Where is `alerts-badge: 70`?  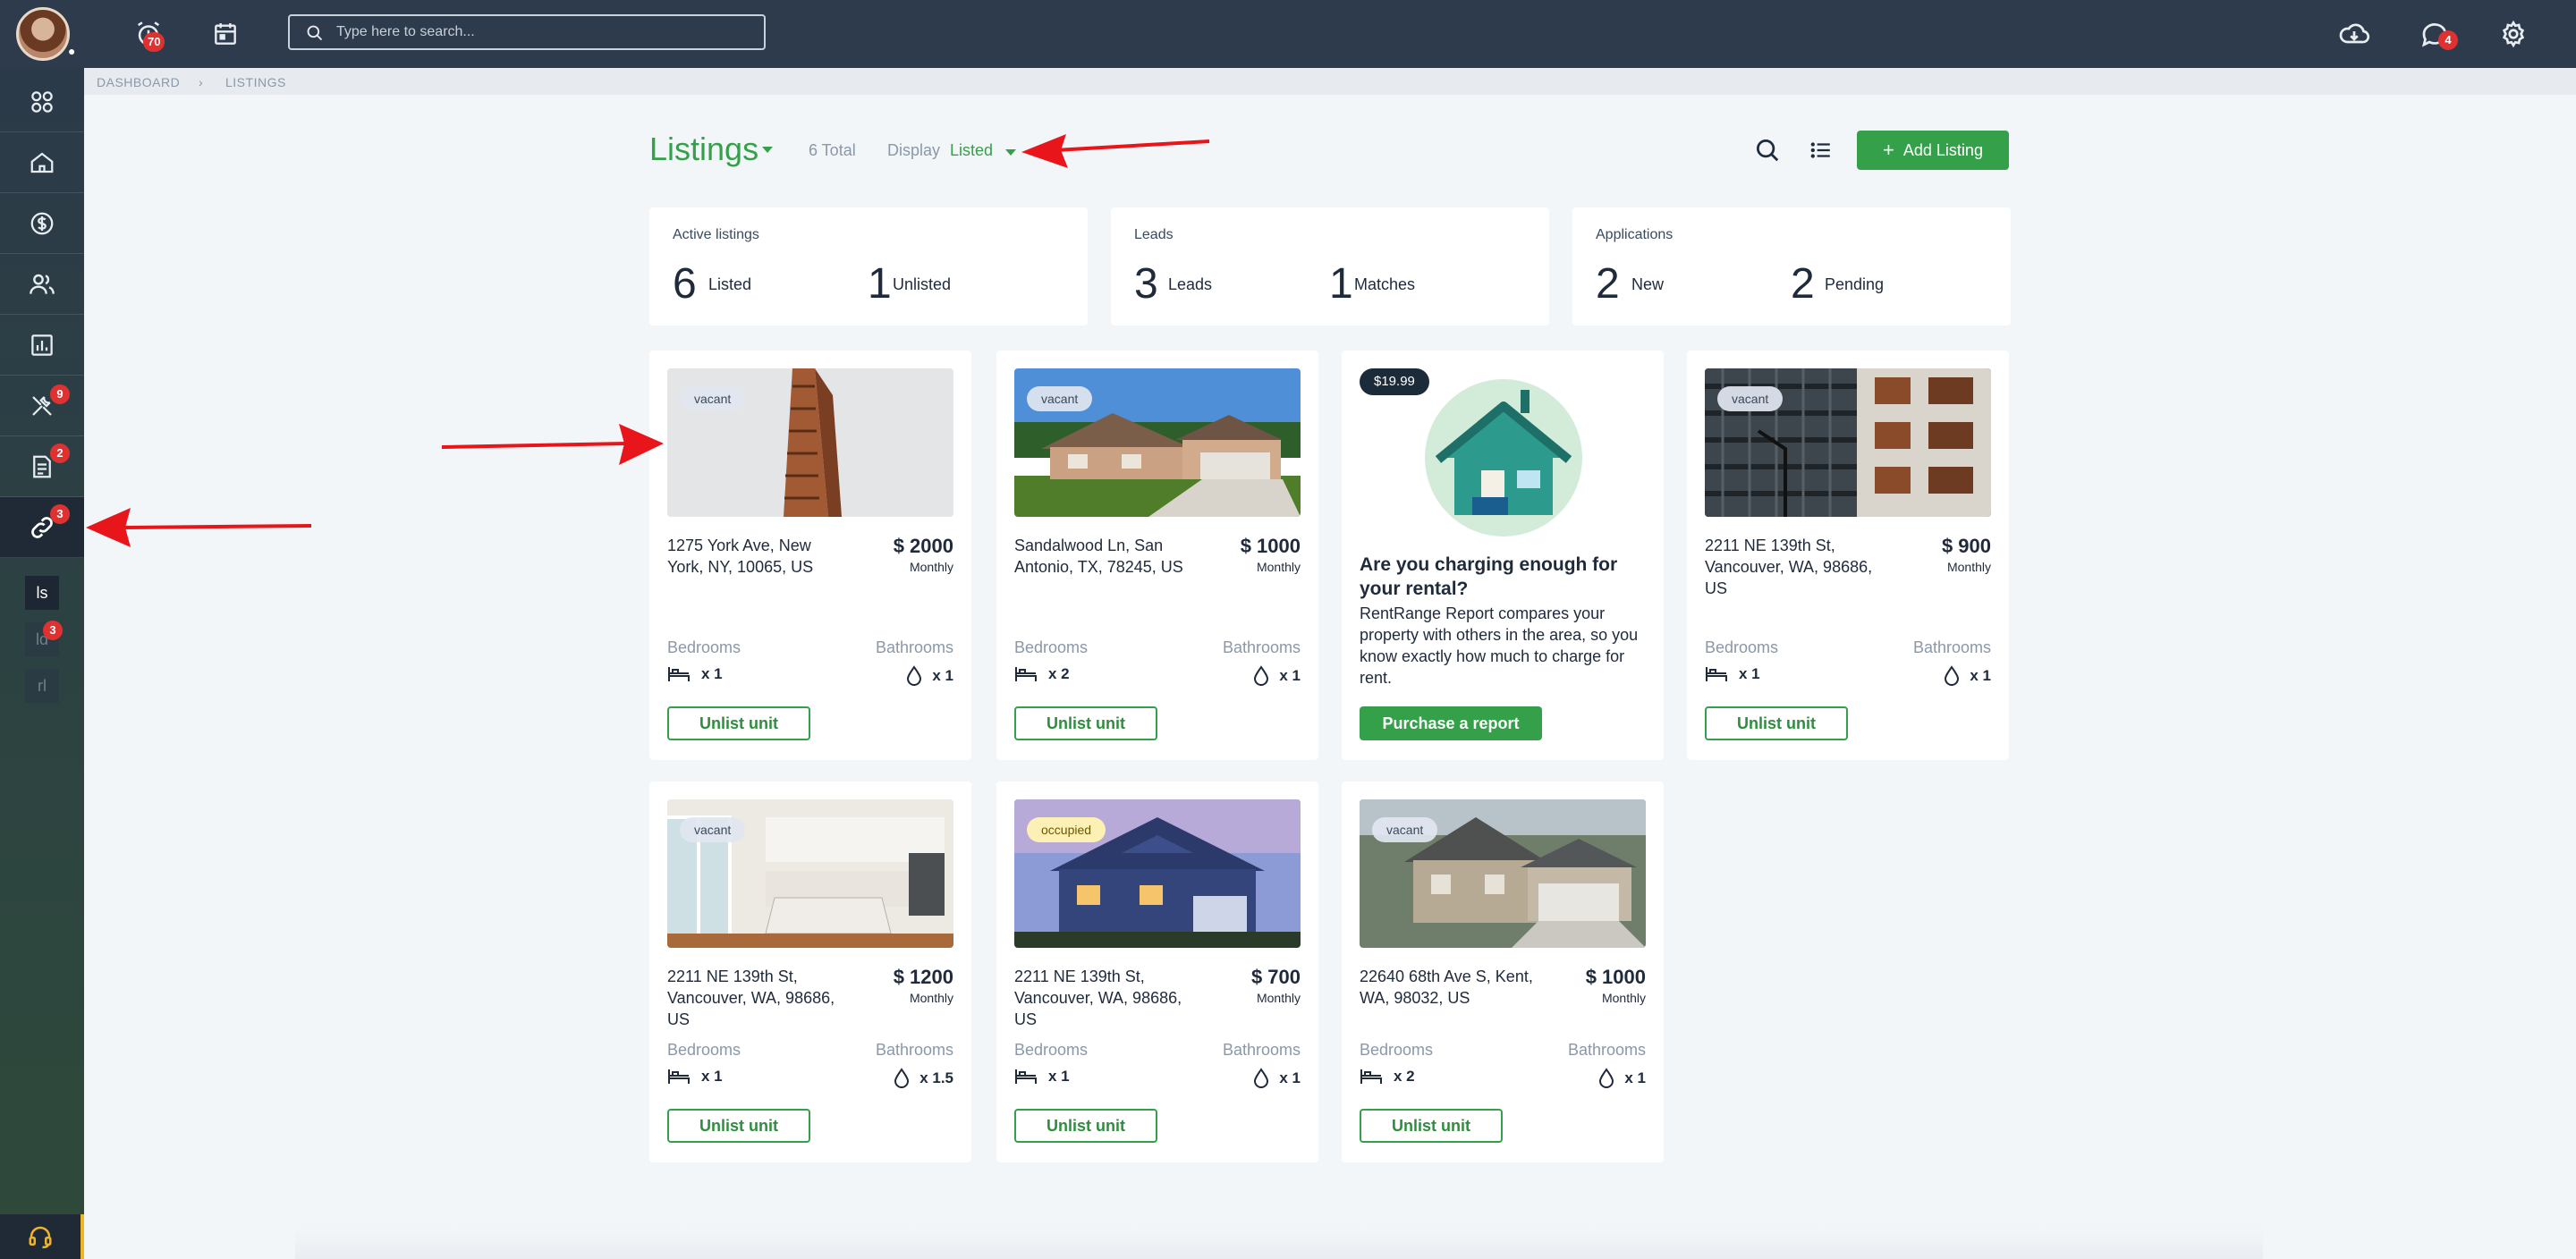
alerts-badge: 70 is located at coordinates (154, 42).